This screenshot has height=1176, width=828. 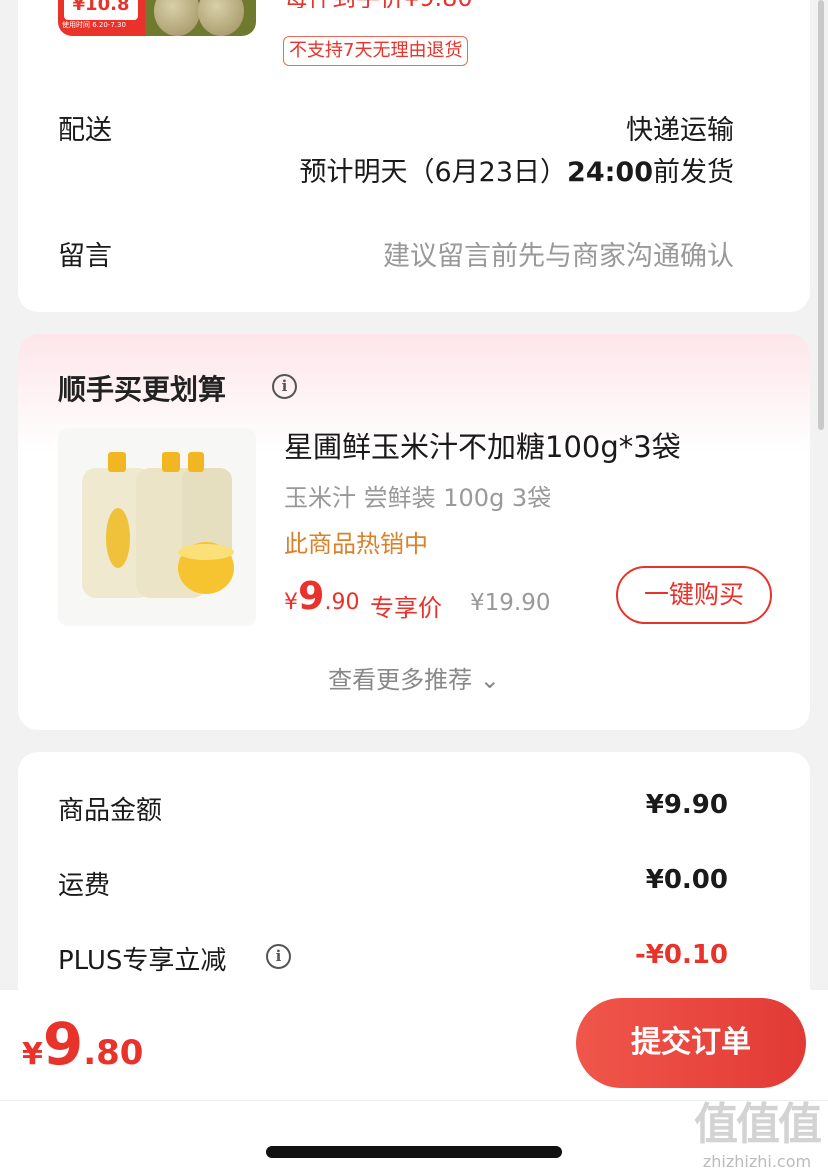 What do you see at coordinates (142, 961) in the screenshot?
I see `summary-label: PLUS专享立减` at bounding box center [142, 961].